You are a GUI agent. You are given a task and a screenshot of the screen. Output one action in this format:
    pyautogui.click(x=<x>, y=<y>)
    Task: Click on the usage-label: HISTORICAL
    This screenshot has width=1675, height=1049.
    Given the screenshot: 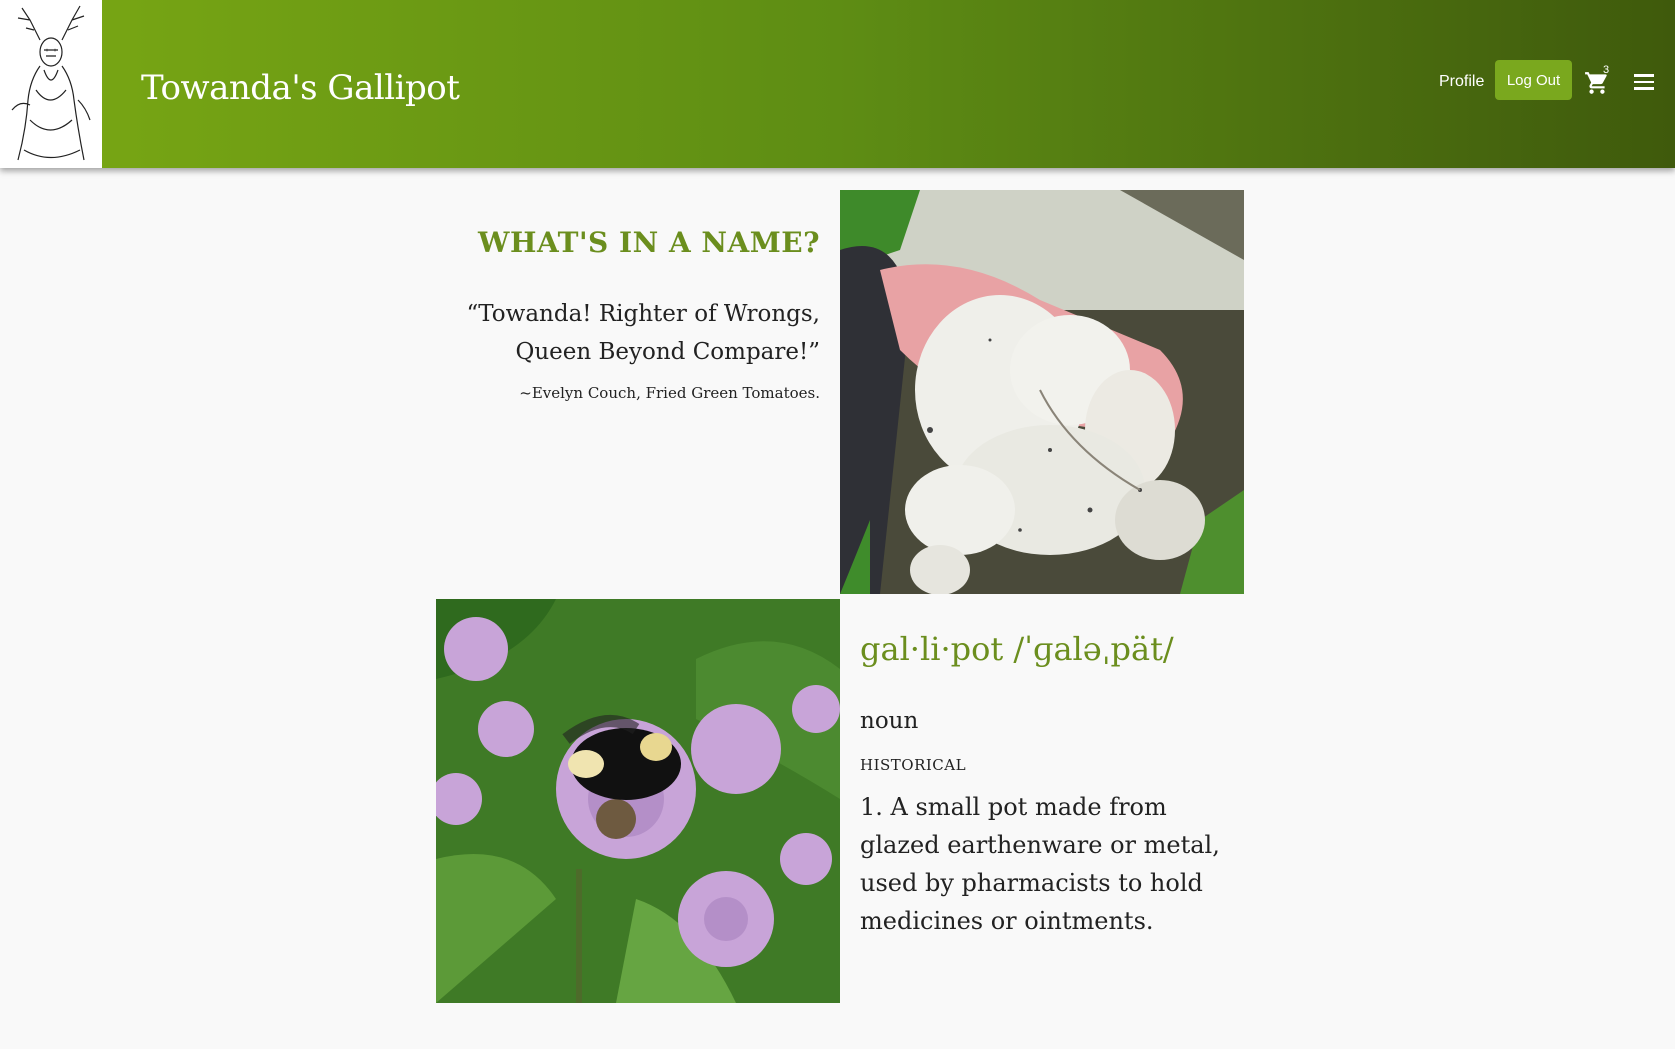 What is the action you would take?
    pyautogui.click(x=913, y=765)
    